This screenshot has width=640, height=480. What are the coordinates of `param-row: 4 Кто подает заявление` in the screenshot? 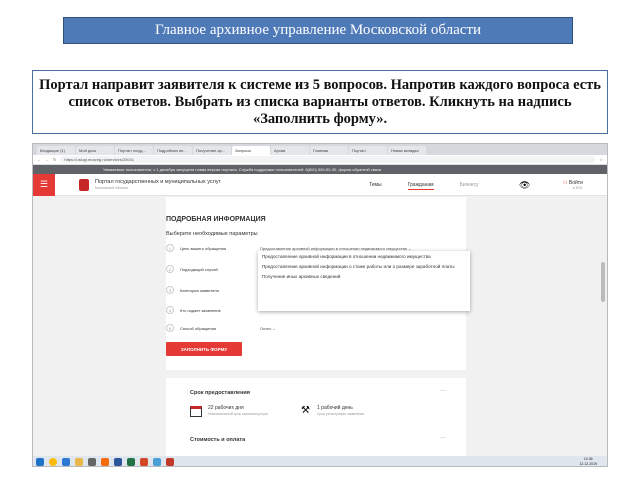 It's located at (213, 310).